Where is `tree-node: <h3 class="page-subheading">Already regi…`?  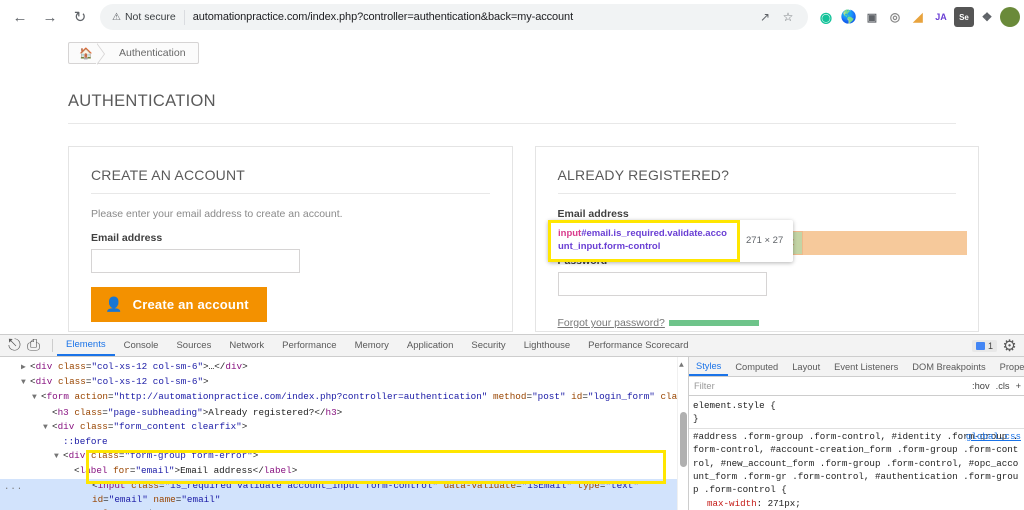
tree-node: <h3 class="page-subheading">Already regi… is located at coordinates (344, 413).